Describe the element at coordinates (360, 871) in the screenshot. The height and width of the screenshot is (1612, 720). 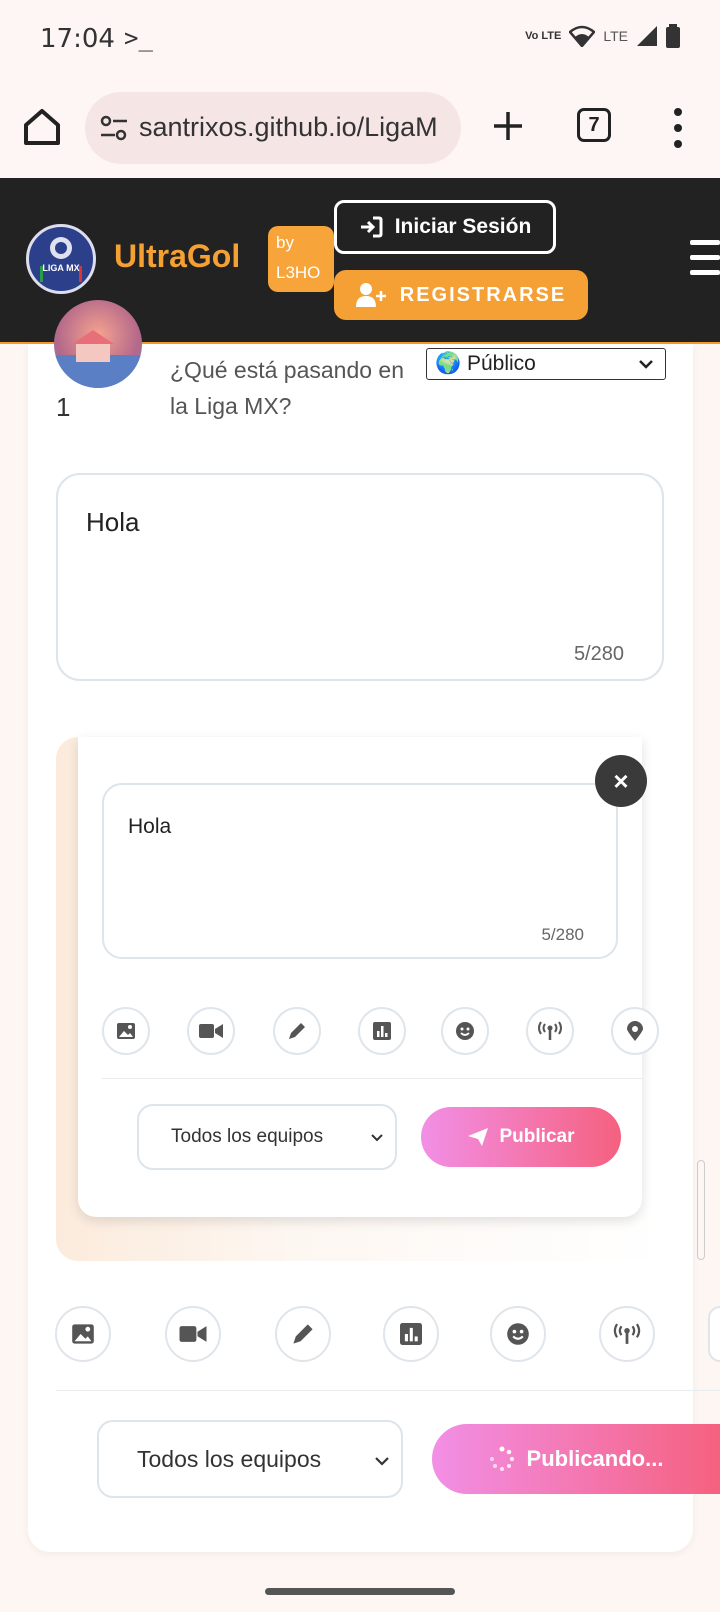
I see `preview-textarea: Hola 5/280` at that location.